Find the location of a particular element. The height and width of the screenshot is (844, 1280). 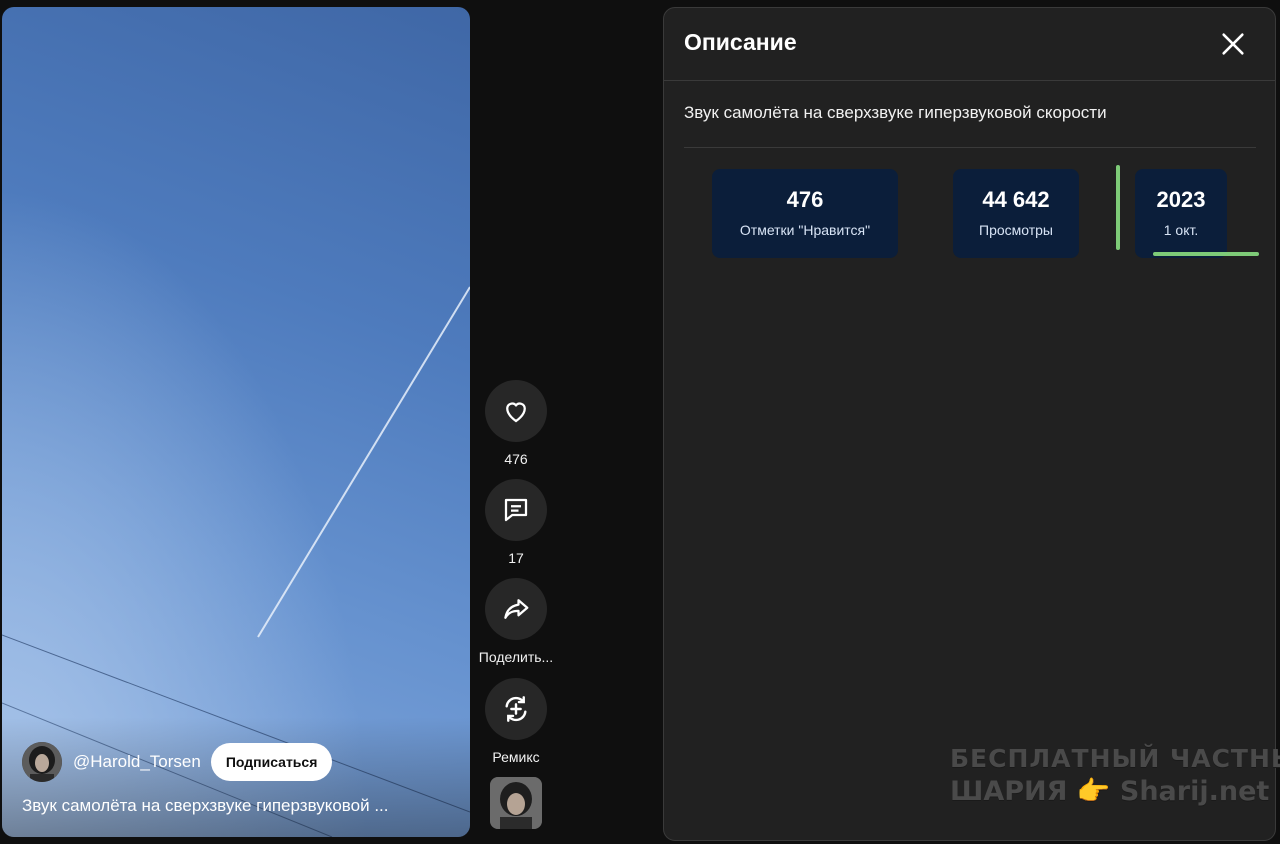

close-icon is located at coordinates (1233, 44).